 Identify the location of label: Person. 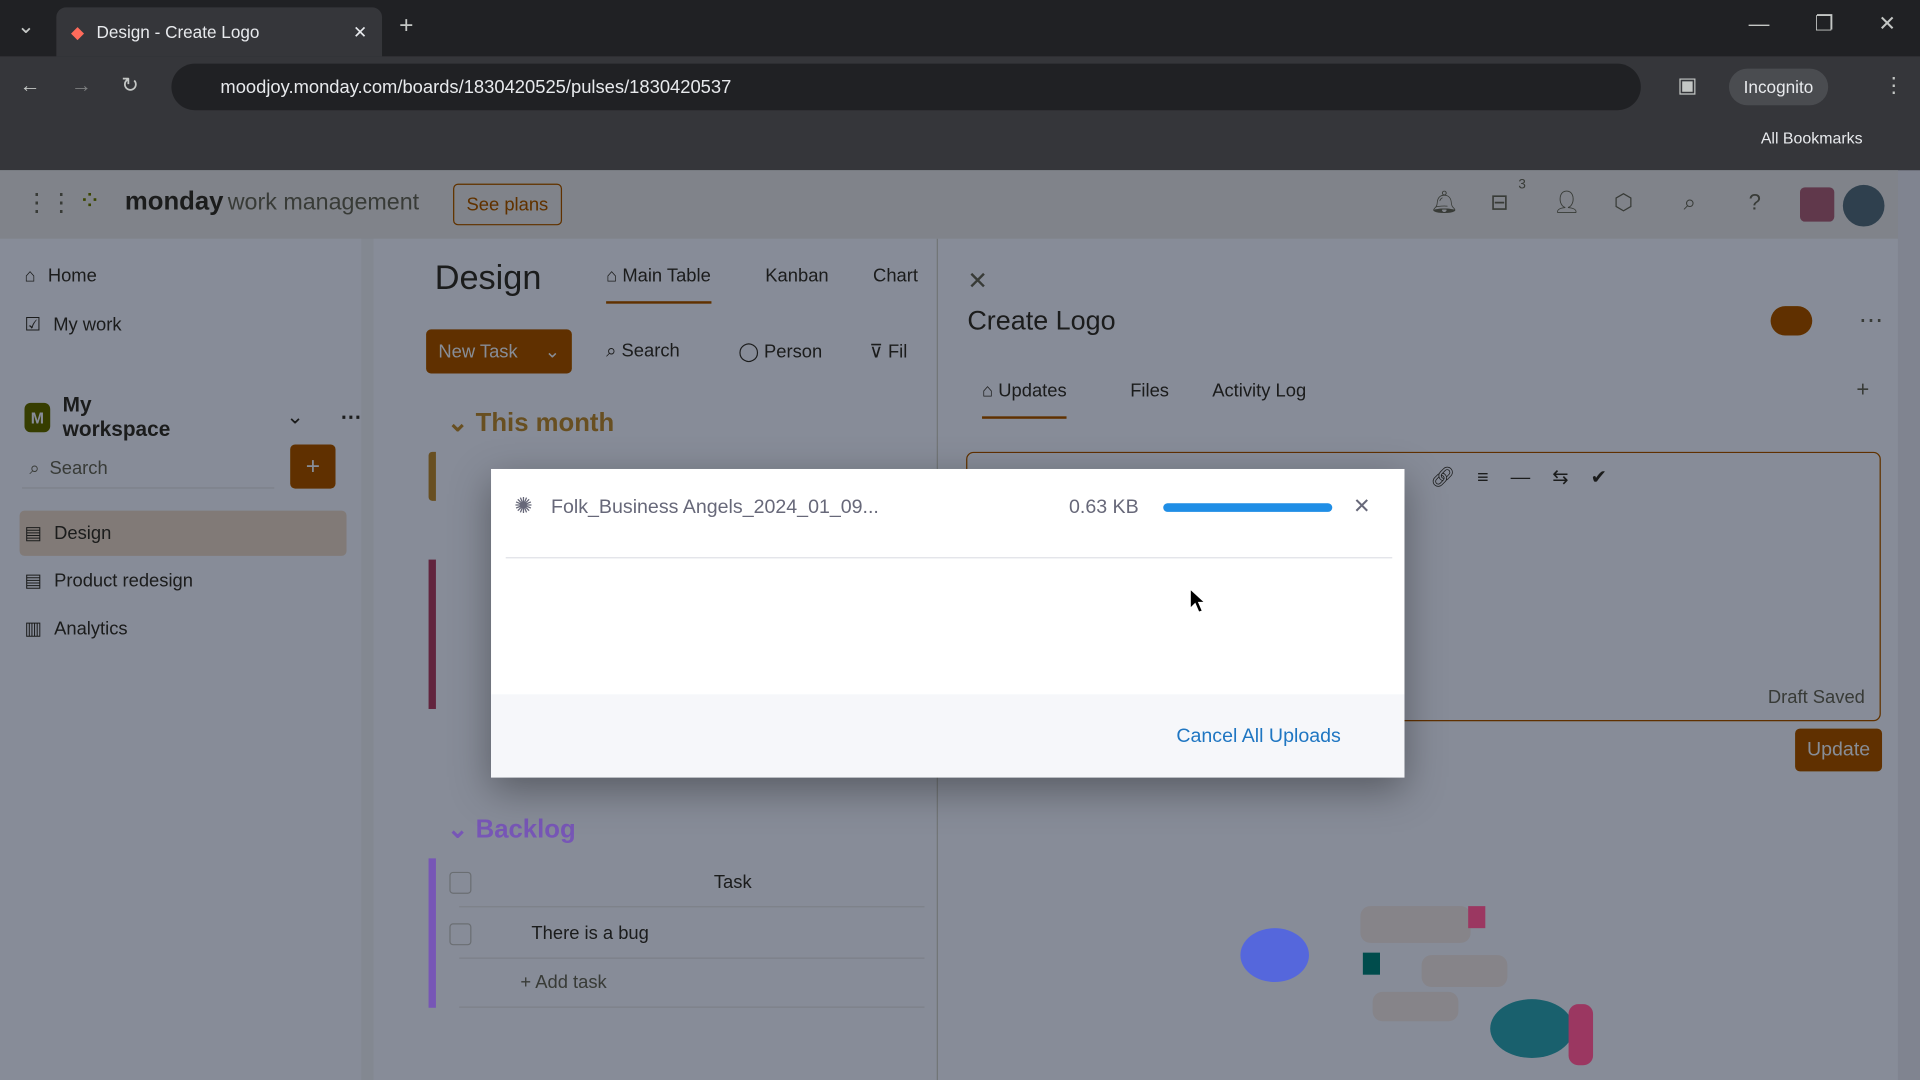
(793, 352).